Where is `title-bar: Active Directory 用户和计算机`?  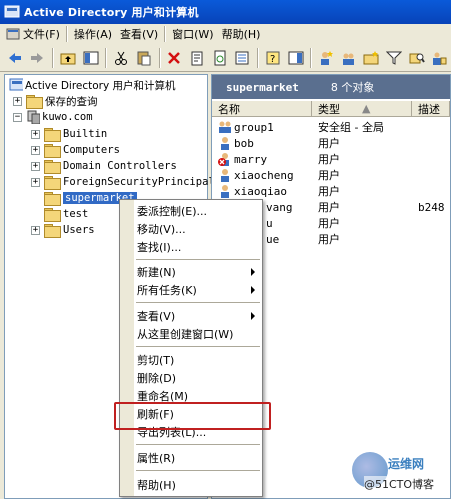
title-bar: Active Directory 用户和计算机 is located at coordinates (225, 12).